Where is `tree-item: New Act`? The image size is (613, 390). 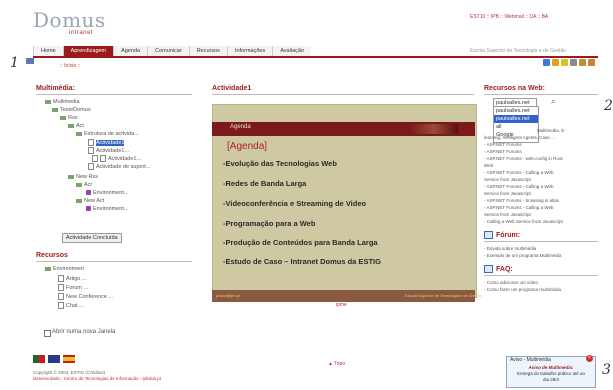 tree-item: New Act is located at coordinates (90, 201).